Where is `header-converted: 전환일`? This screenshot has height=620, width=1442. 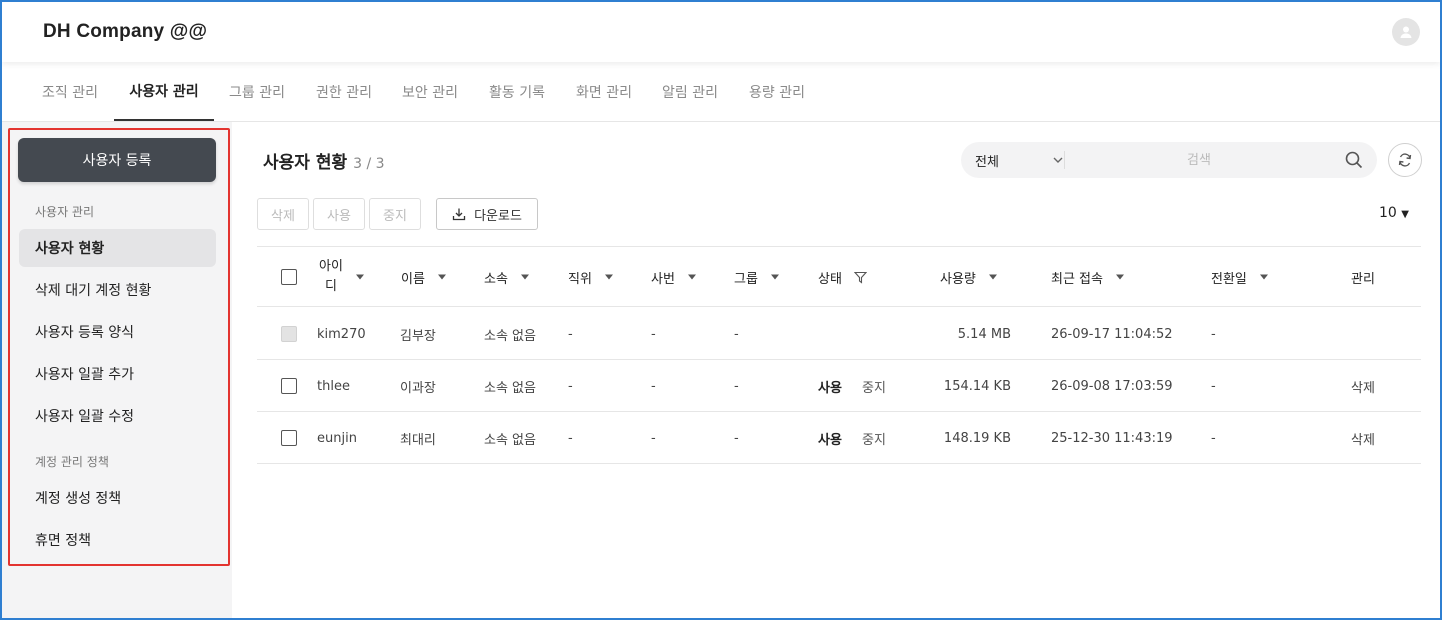
header-converted: 전환일 is located at coordinates (1240, 277).